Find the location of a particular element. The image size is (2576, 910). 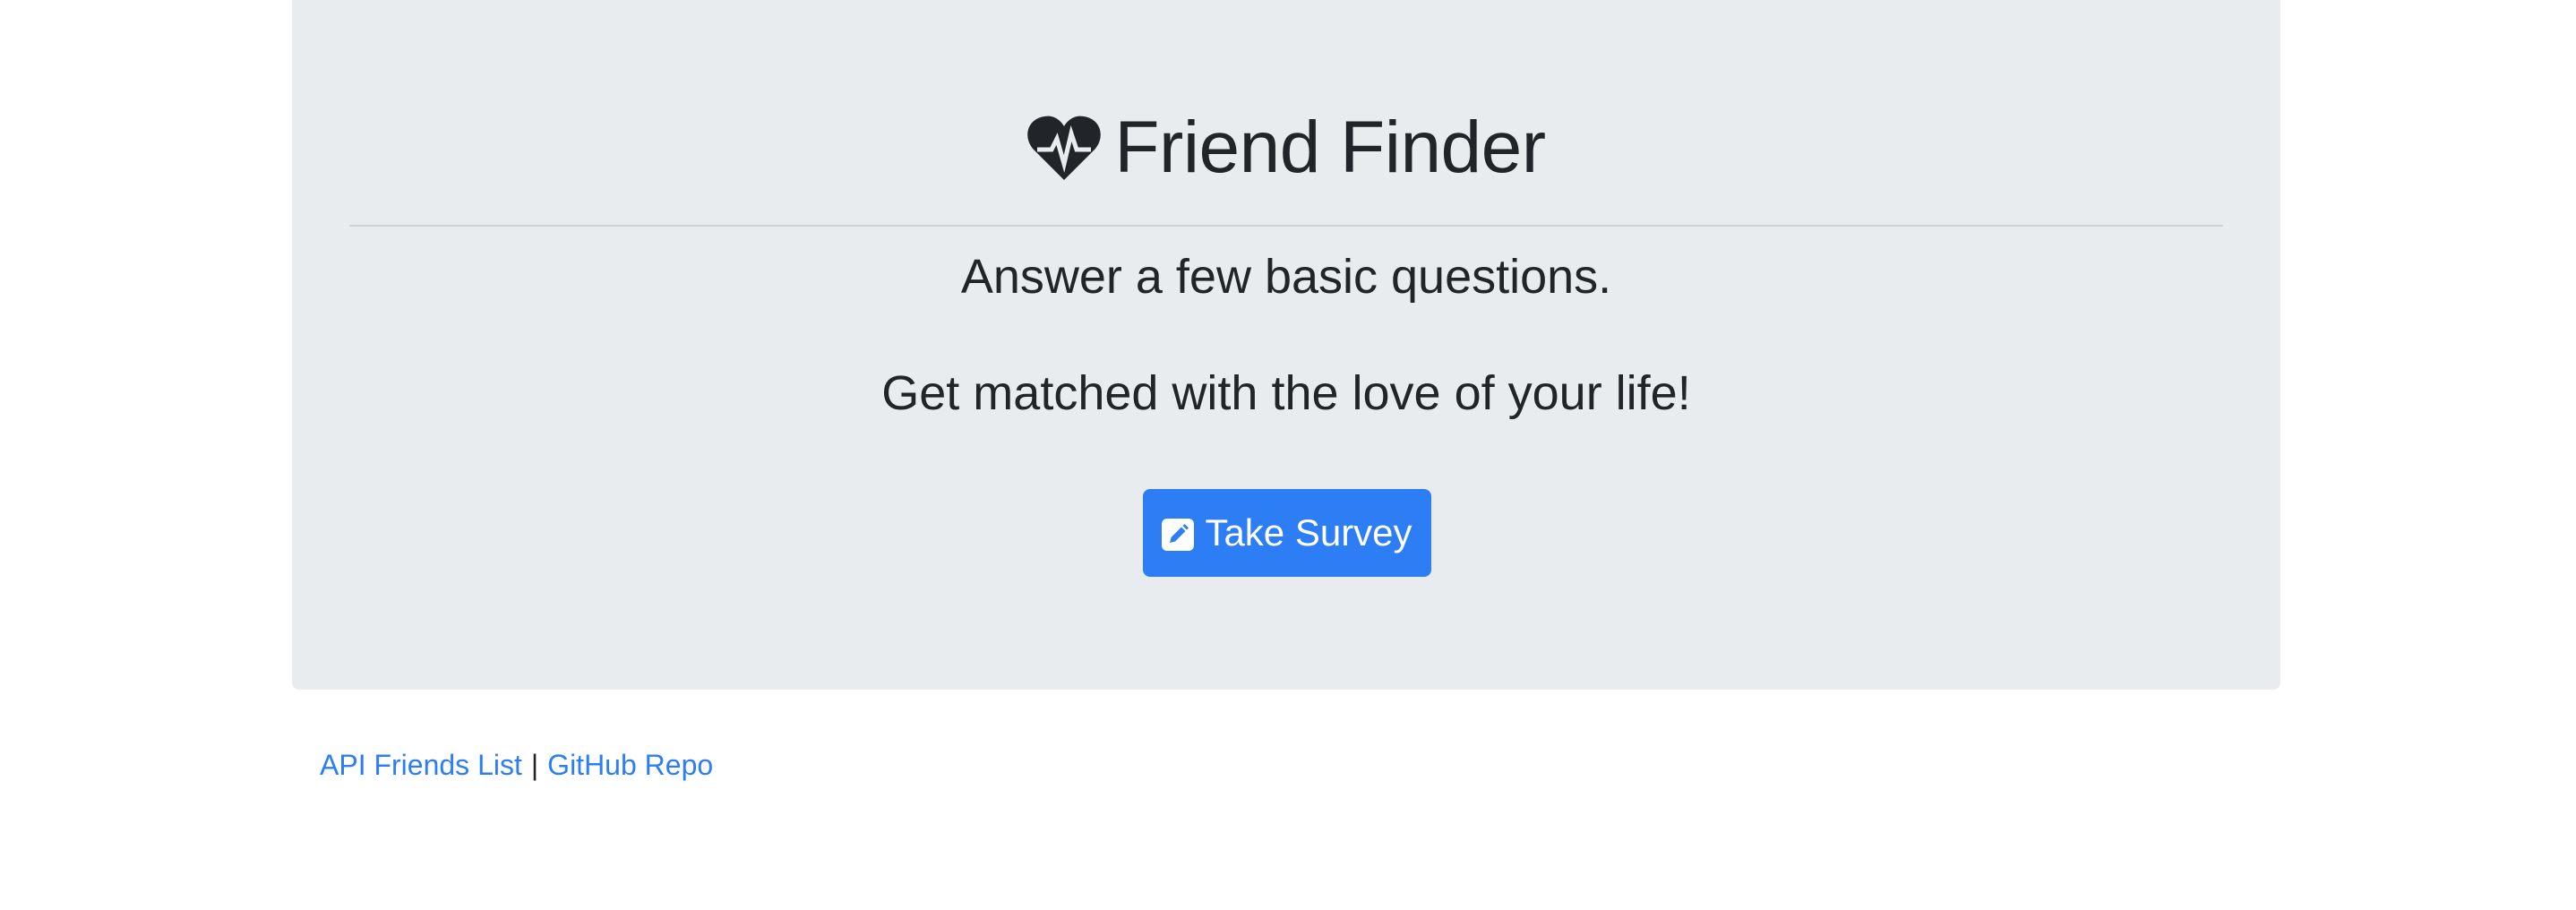

page-title: Friend Finder is located at coordinates (1330, 147).